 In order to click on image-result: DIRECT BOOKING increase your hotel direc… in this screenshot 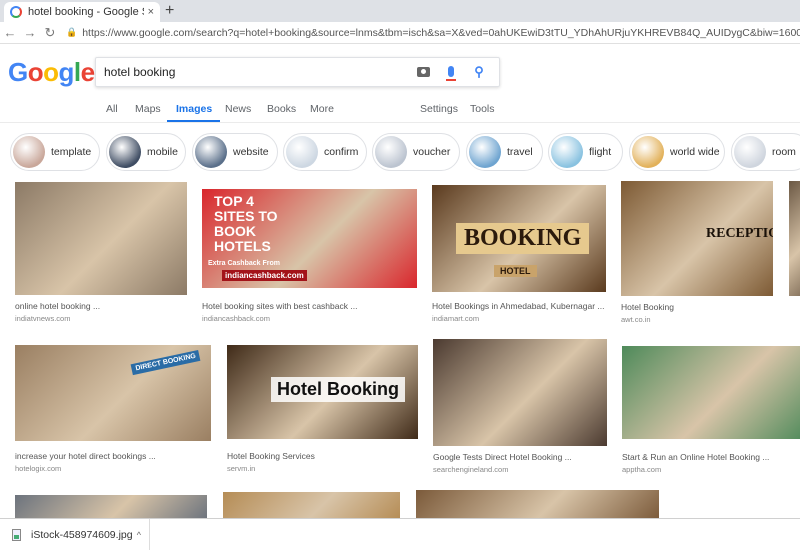, I will do `click(113, 409)`.